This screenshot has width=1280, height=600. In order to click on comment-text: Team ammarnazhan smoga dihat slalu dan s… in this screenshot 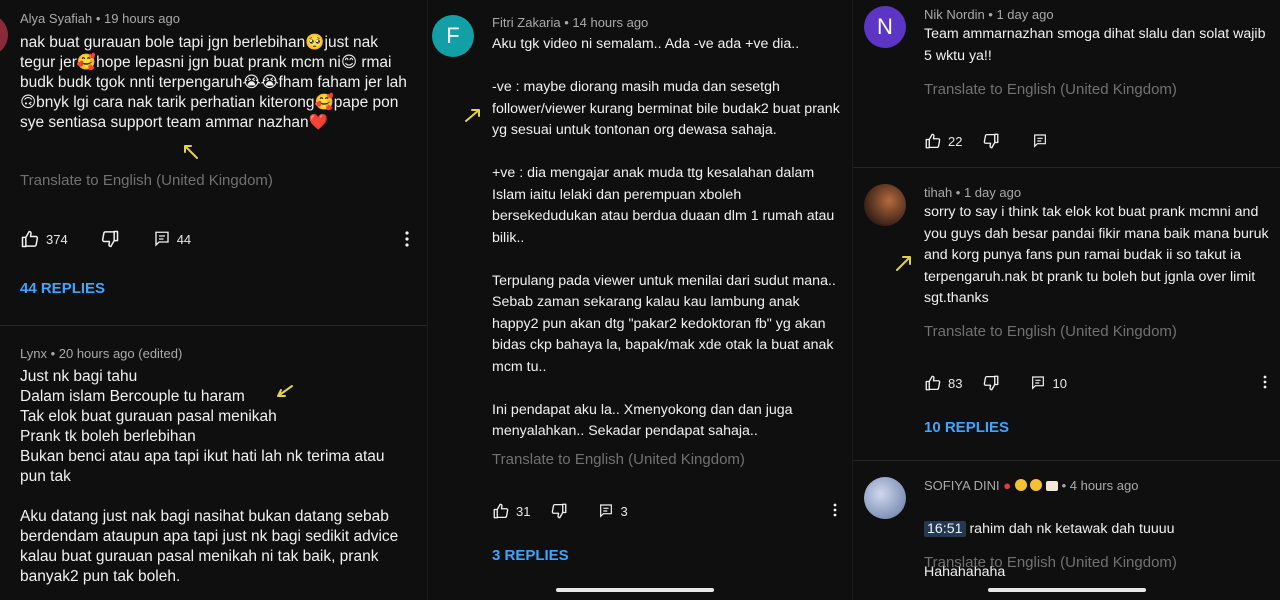, I will do `click(1095, 45)`.